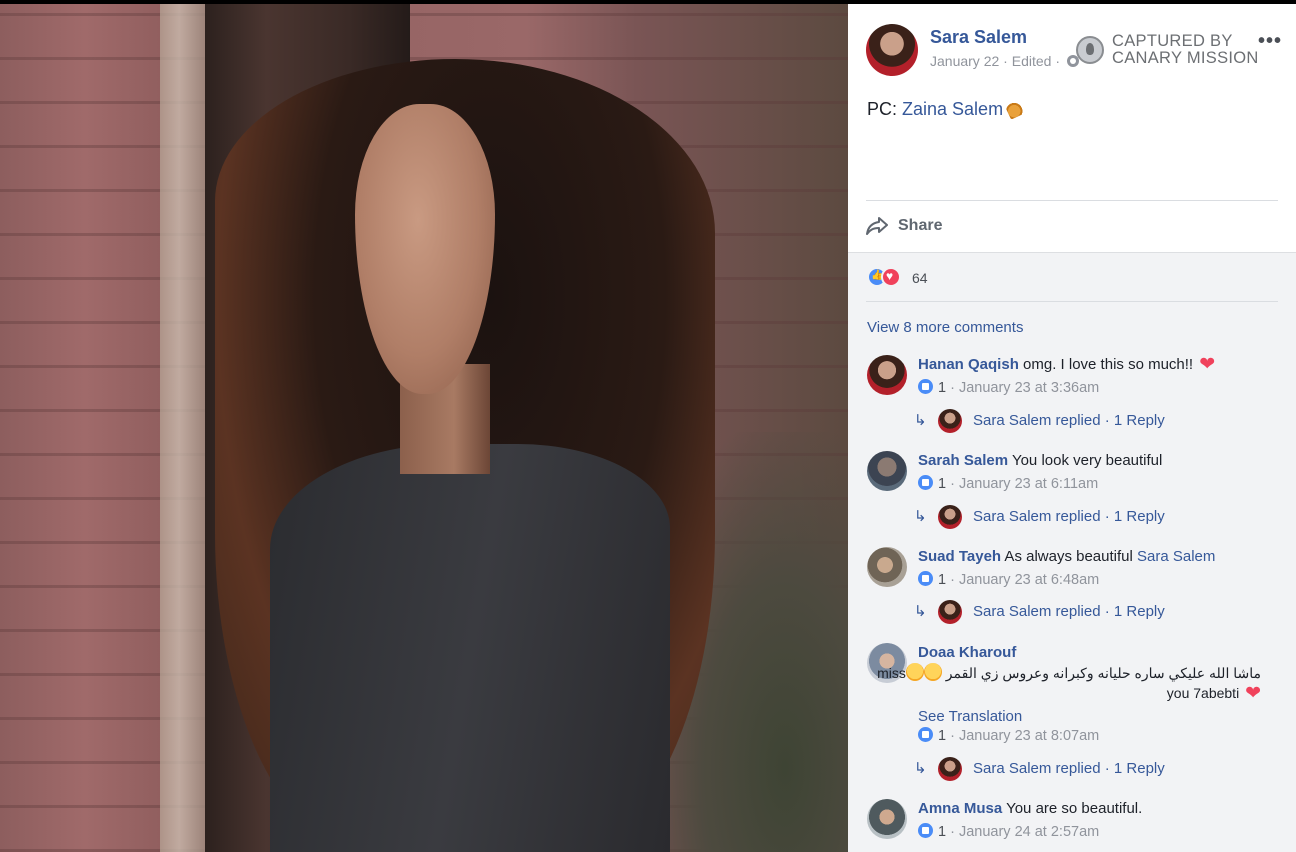 This screenshot has height=852, width=1296. I want to click on comment-text: You are so beautiful., so click(1072, 808).